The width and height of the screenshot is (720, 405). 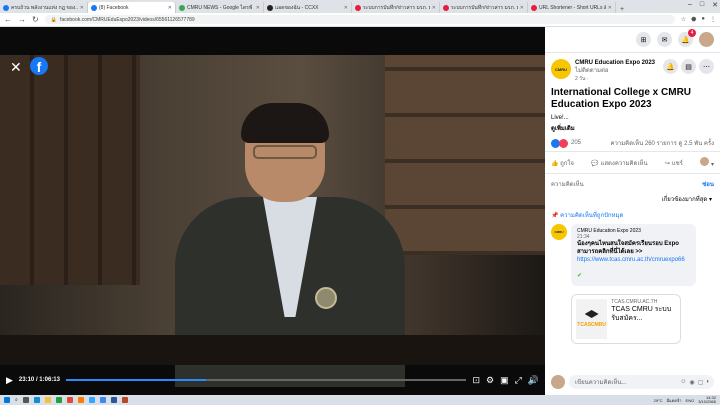 I want to click on page-logo: CMRU, so click(x=561, y=69).